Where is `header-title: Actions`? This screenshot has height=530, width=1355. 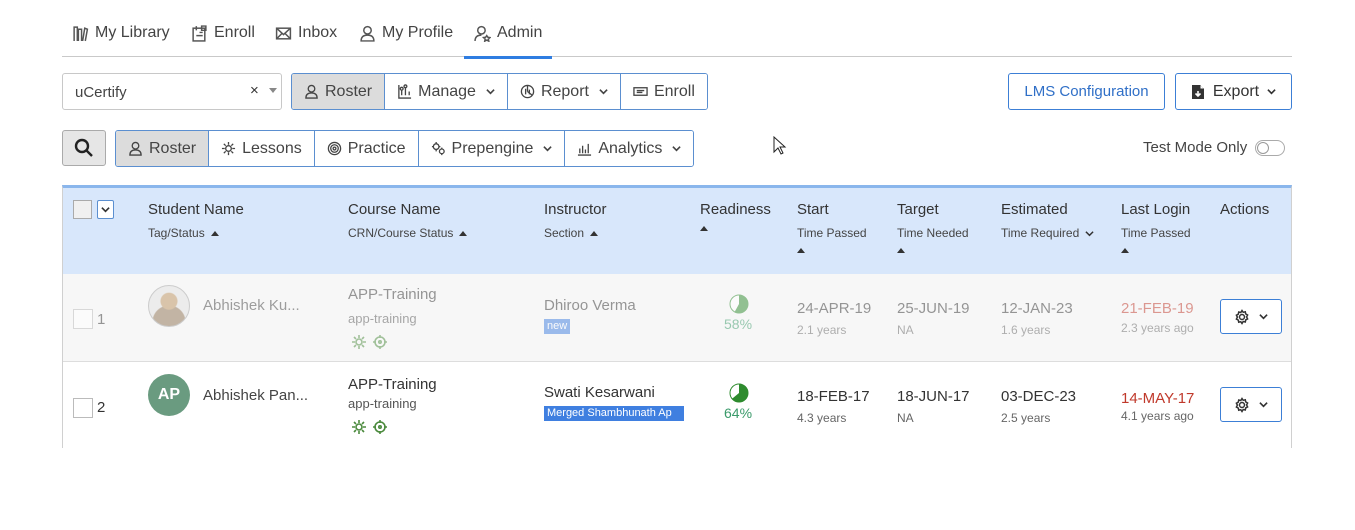
header-title: Actions is located at coordinates (1245, 209).